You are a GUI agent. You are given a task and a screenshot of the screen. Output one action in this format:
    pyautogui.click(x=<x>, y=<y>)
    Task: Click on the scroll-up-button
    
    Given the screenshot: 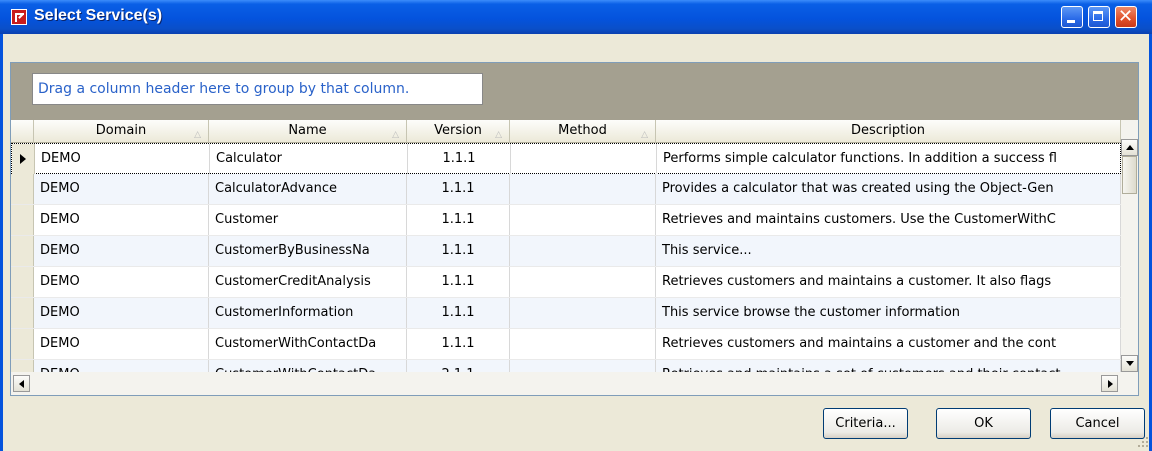 What is the action you would take?
    pyautogui.click(x=1129, y=147)
    